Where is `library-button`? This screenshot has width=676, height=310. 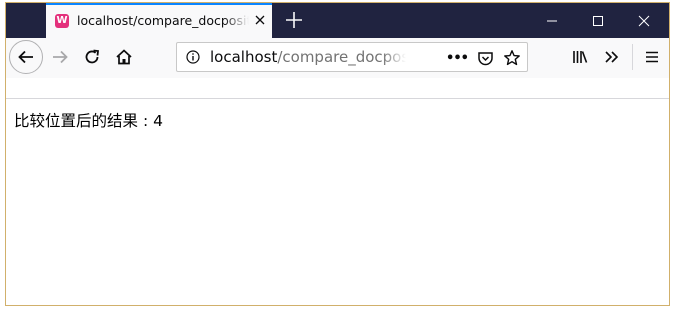 library-button is located at coordinates (580, 57).